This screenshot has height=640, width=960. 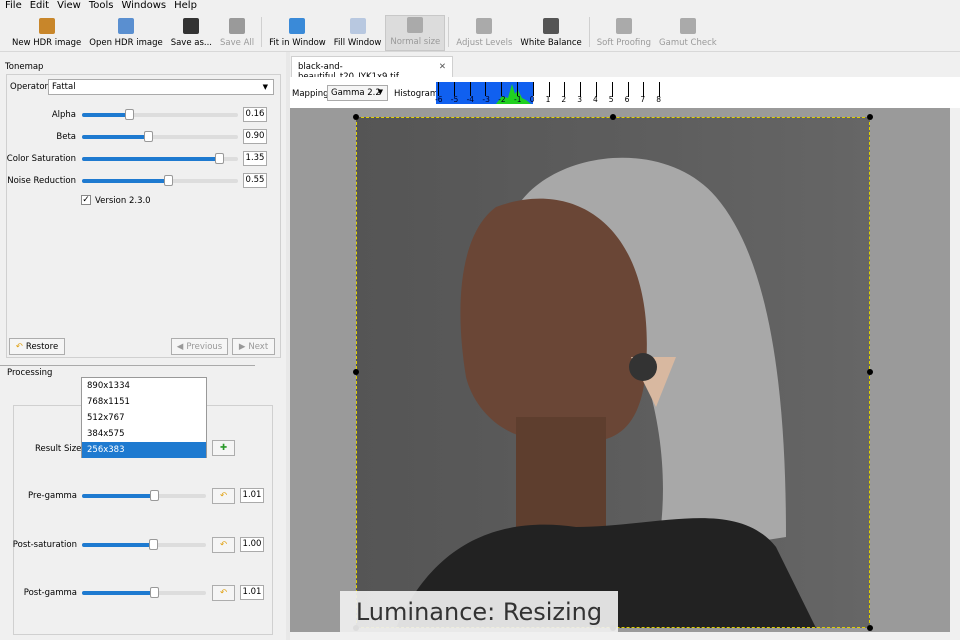 What do you see at coordinates (86, 200) in the screenshot?
I see `version-checkbox: ✓` at bounding box center [86, 200].